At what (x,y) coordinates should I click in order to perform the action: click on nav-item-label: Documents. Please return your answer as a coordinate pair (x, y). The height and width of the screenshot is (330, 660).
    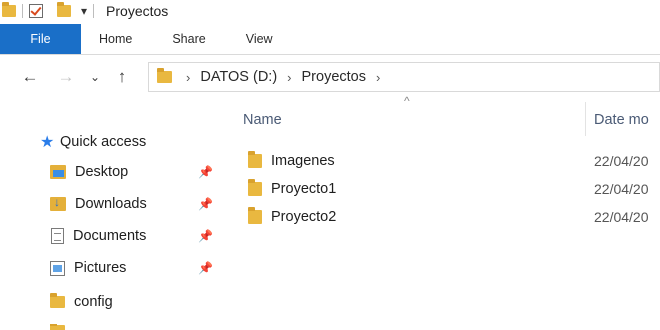
    Looking at the image, I should click on (110, 236).